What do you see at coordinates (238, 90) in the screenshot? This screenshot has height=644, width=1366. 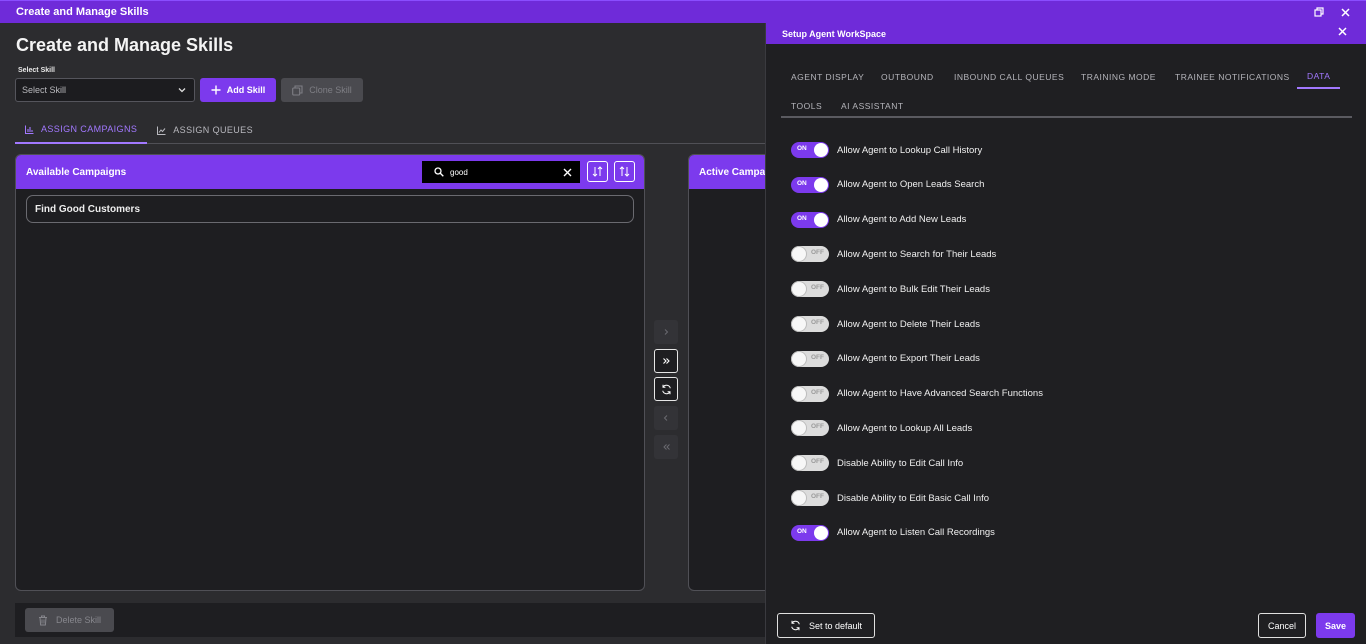 I see `add-skill-button: Add Skill` at bounding box center [238, 90].